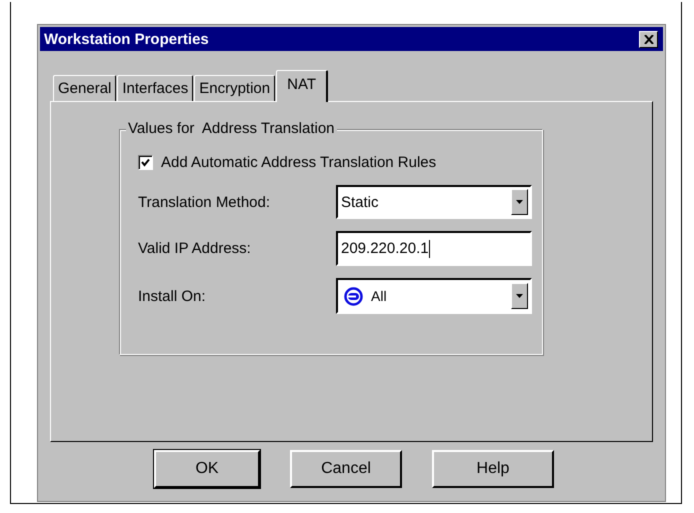 This screenshot has width=694, height=513. What do you see at coordinates (205, 202) in the screenshot?
I see `field-label: Translation Method:` at bounding box center [205, 202].